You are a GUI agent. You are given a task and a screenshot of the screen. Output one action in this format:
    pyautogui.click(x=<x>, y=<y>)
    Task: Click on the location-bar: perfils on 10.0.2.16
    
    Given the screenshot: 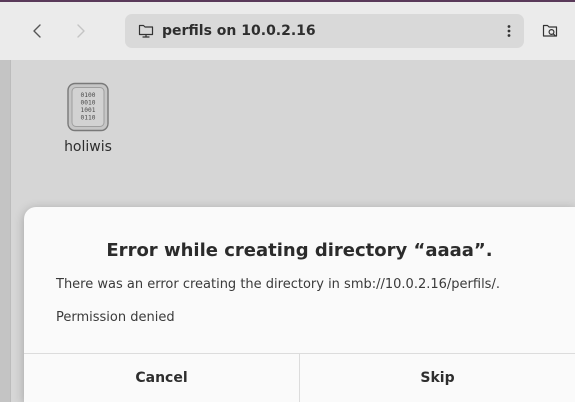 What is the action you would take?
    pyautogui.click(x=324, y=31)
    